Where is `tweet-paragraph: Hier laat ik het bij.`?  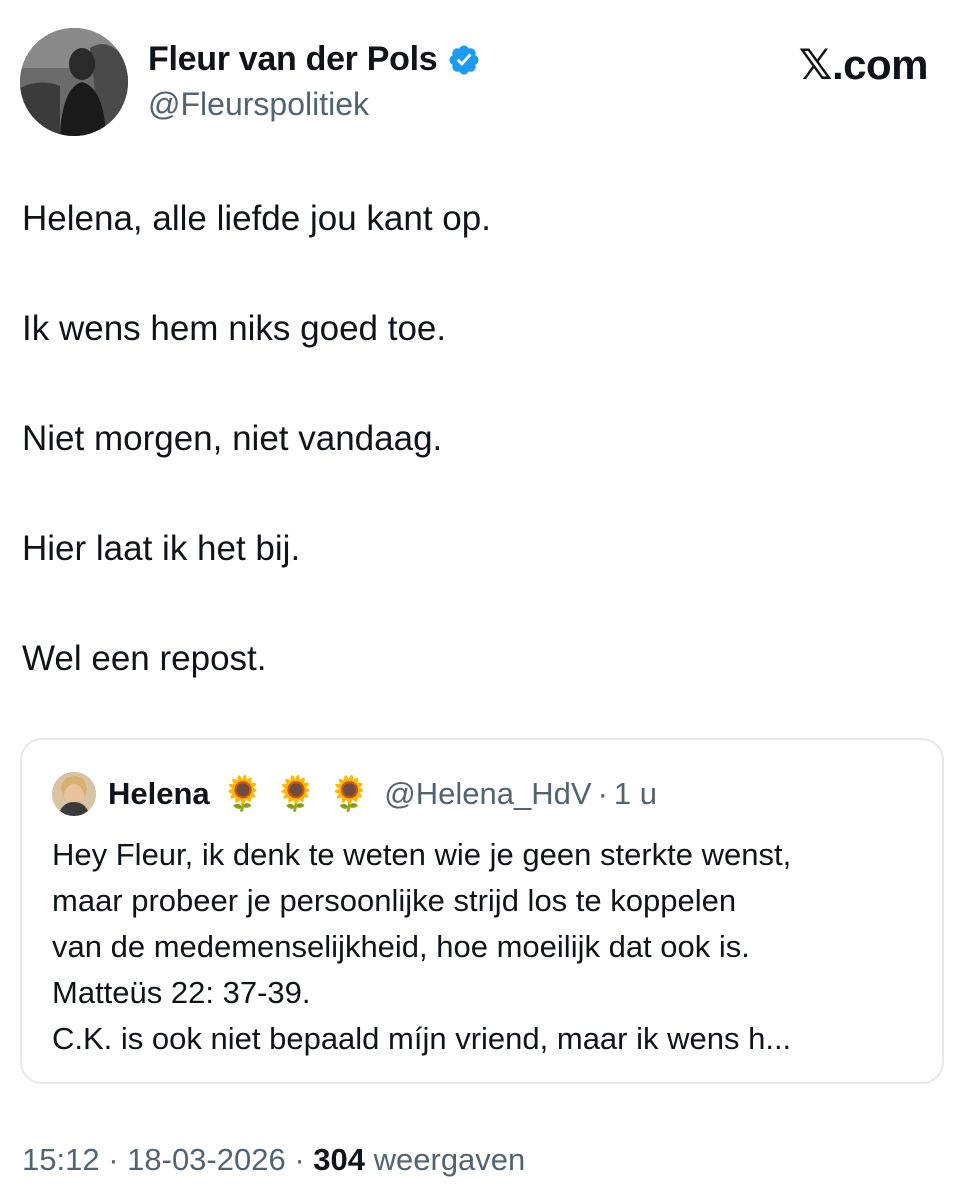 tweet-paragraph: Hier laat ik het bij. is located at coordinates (161, 548).